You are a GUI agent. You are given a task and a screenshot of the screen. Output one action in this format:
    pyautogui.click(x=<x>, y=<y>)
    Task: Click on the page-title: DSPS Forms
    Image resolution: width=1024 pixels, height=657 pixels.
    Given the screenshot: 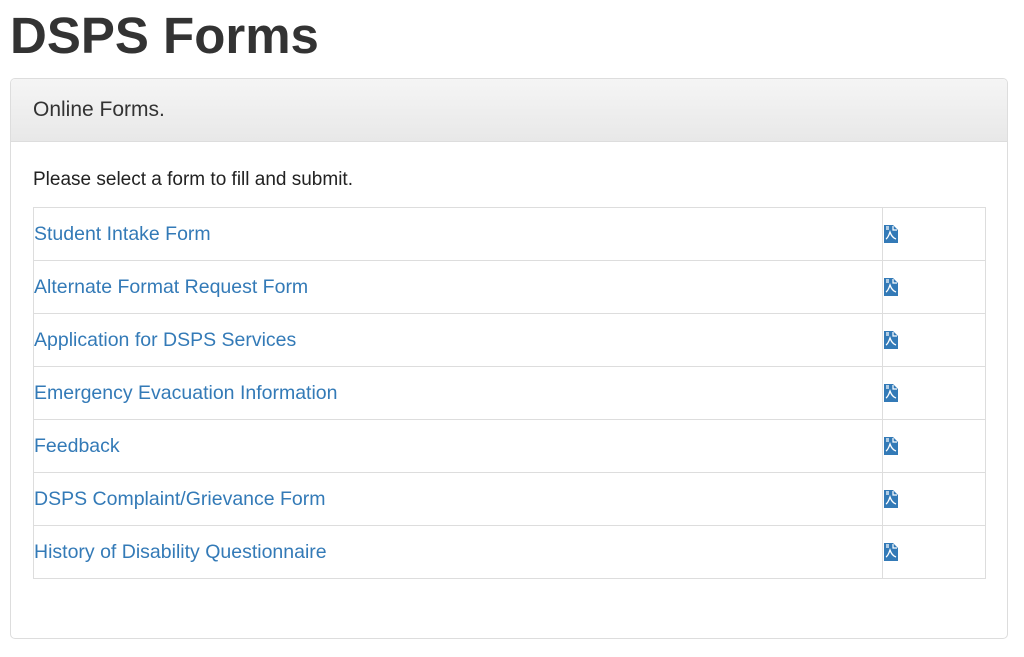 What is the action you would take?
    pyautogui.click(x=164, y=35)
    